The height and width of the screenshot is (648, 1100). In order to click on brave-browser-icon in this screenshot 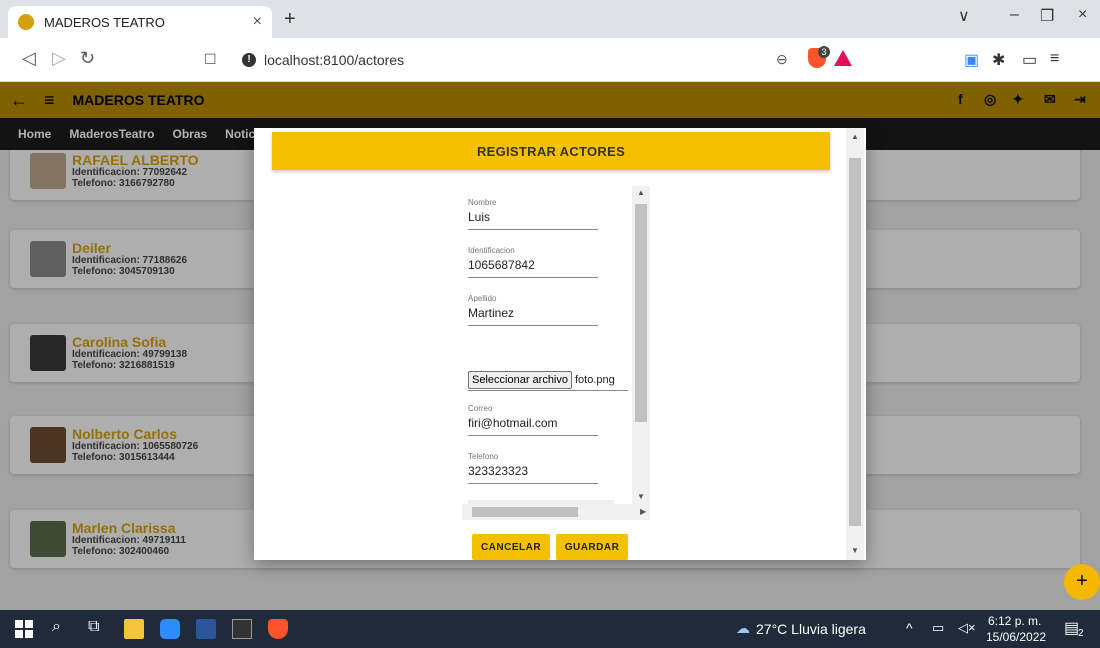, I will do `click(278, 629)`.